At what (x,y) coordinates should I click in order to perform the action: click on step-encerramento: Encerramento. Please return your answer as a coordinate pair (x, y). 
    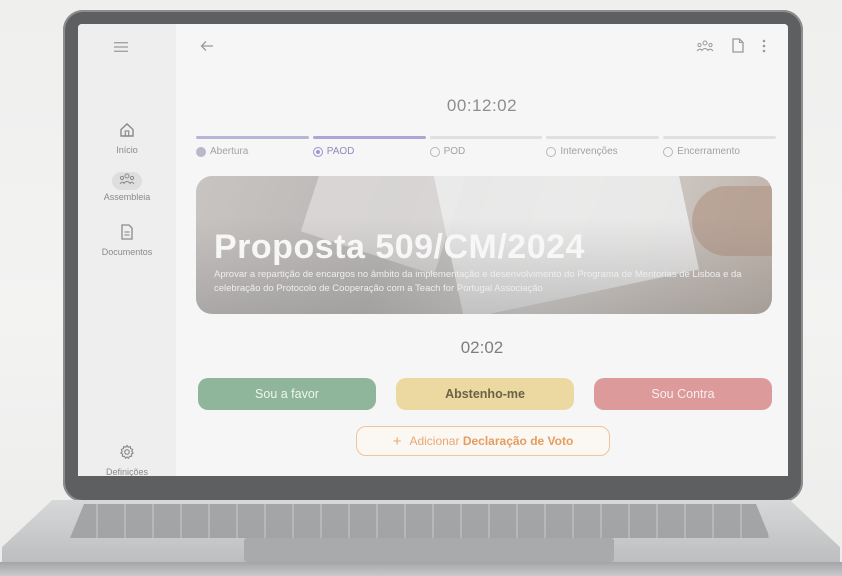
    Looking at the image, I should click on (719, 146).